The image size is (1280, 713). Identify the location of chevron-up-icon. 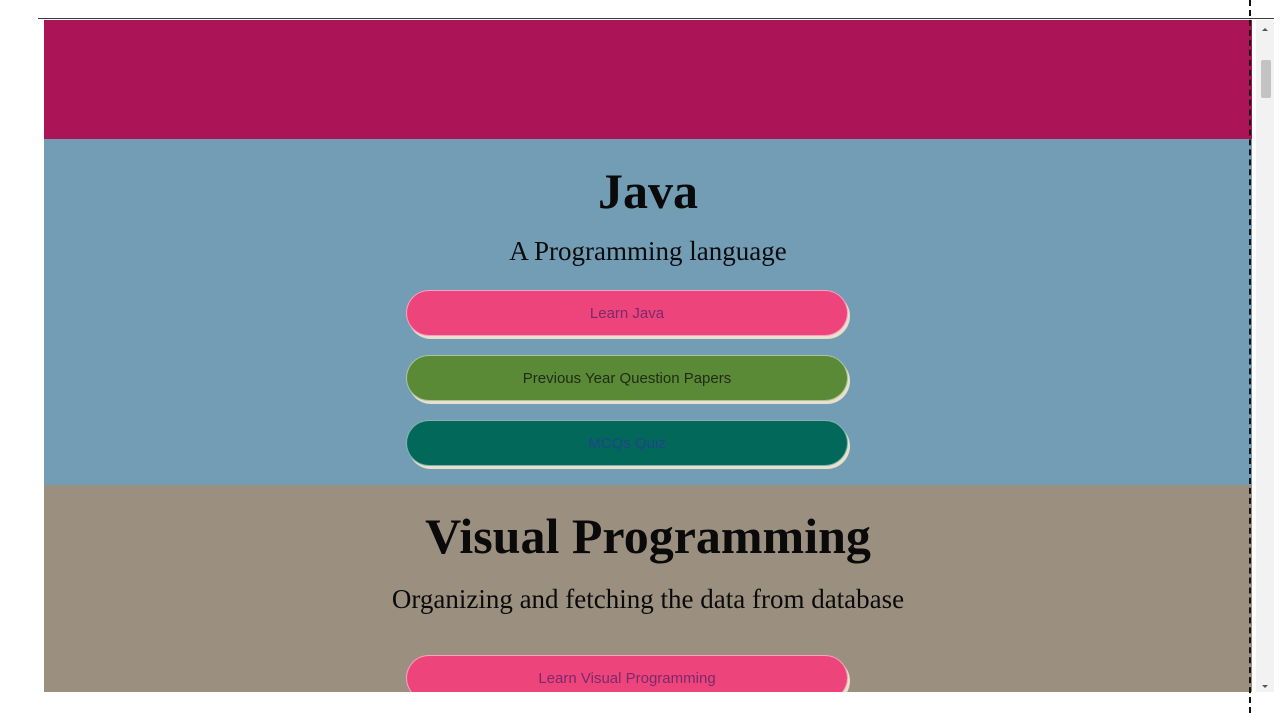
(1265, 29).